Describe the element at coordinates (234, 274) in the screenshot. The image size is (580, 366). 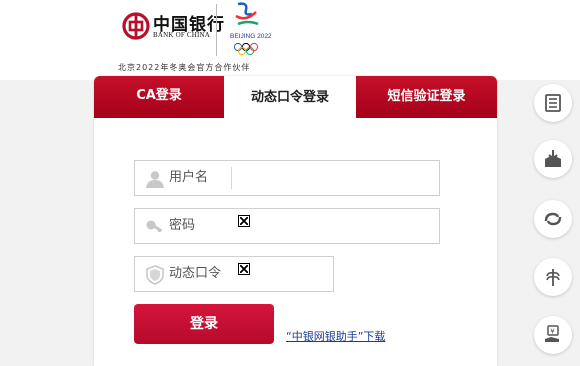
I see `dynamic-code-field: 动态口令` at that location.